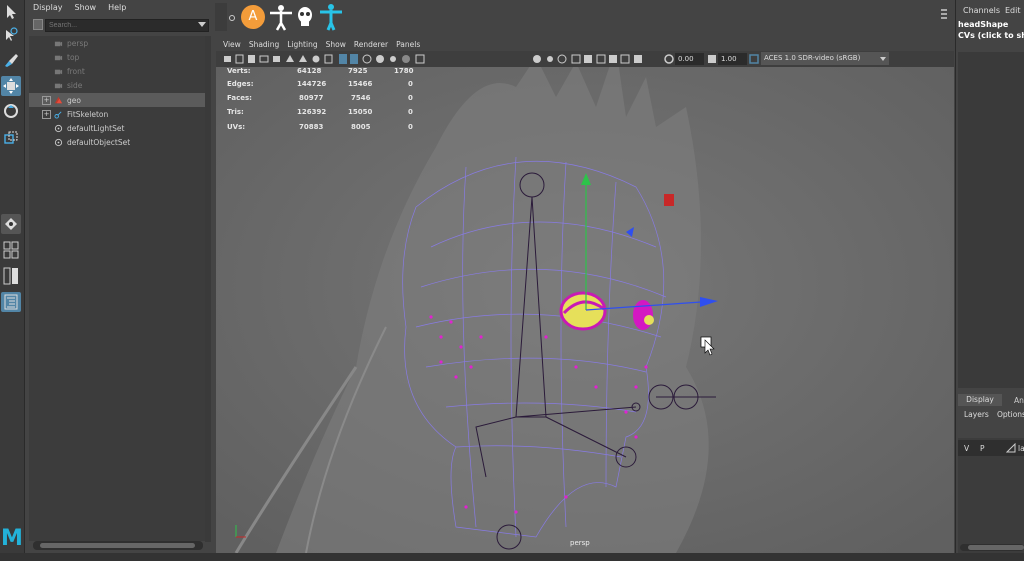 The image size is (1024, 561). I want to click on menu-renderer: Renderer, so click(371, 44).